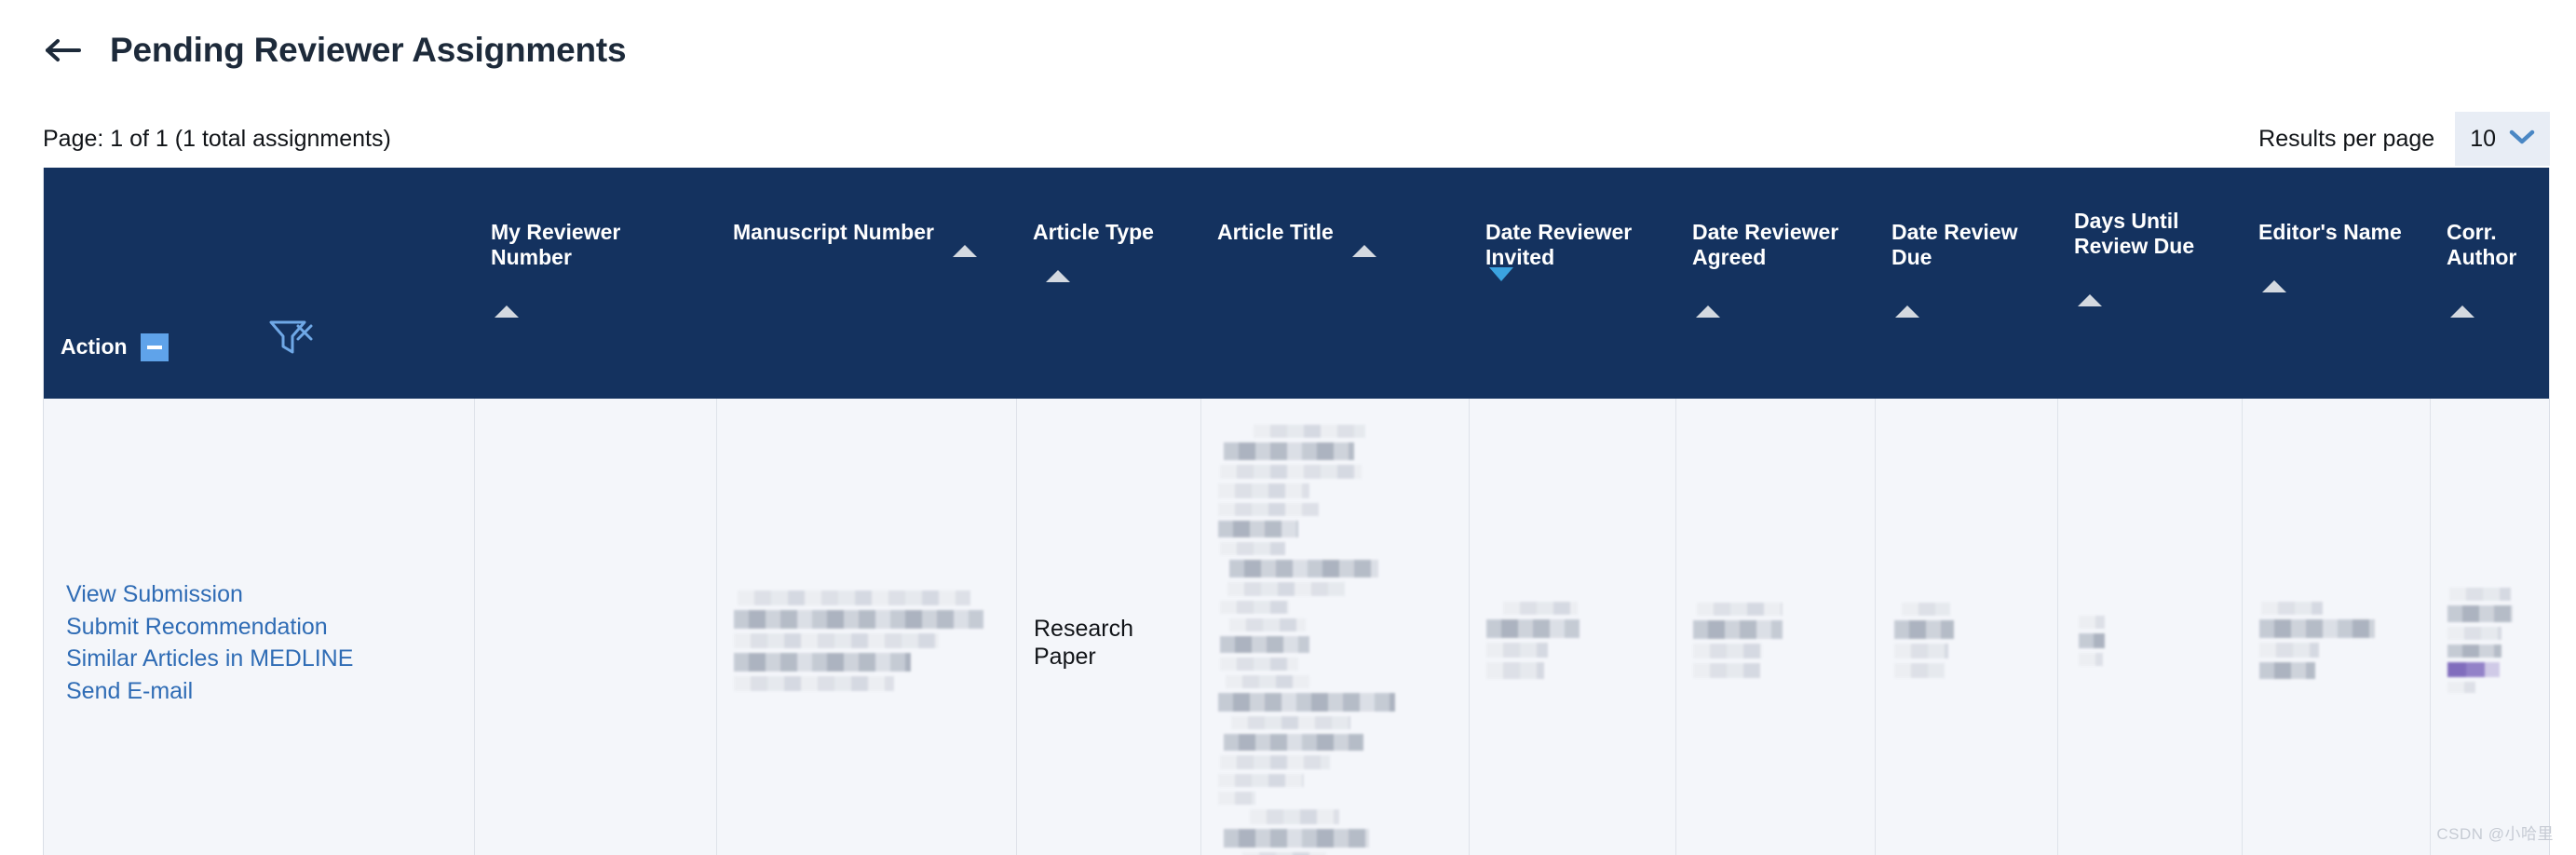  I want to click on column-header-date-reviewer-agreed: Date Reviewer Agreed, so click(1775, 283).